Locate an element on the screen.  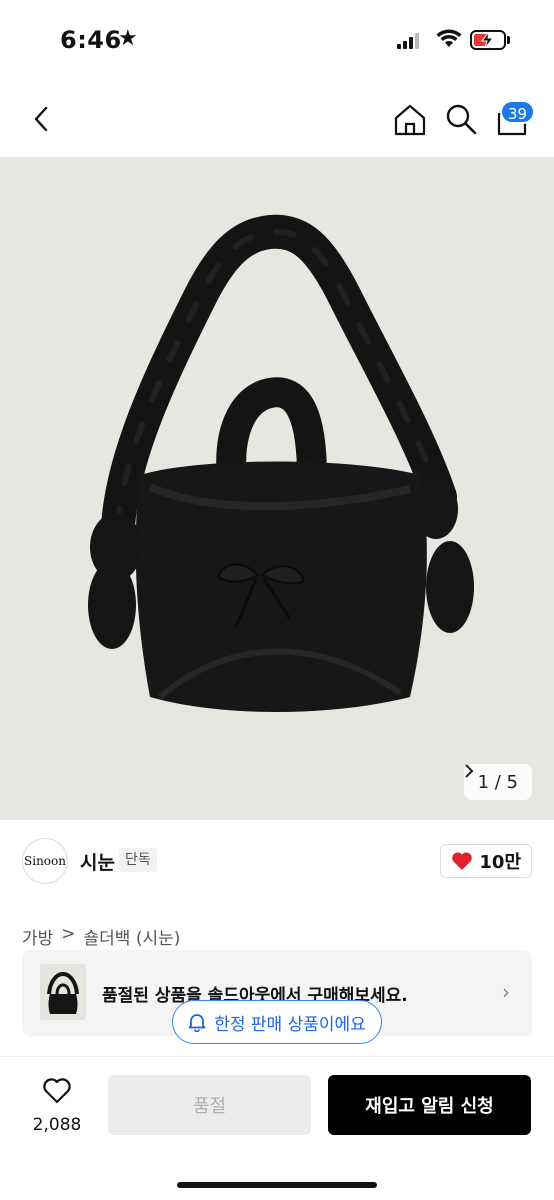
chevron-right-icon is located at coordinates (468, 771).